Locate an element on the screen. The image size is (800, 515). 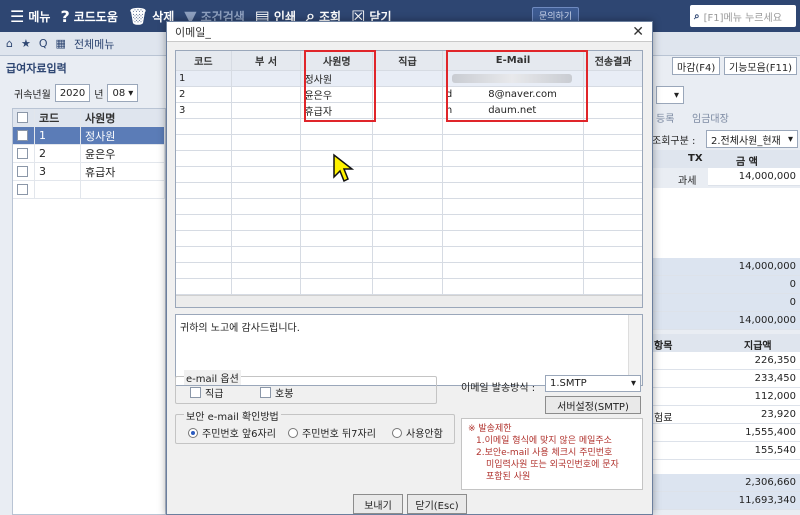
dialog-title-bar: 이메일_ ✕ is located at coordinates (409, 32).